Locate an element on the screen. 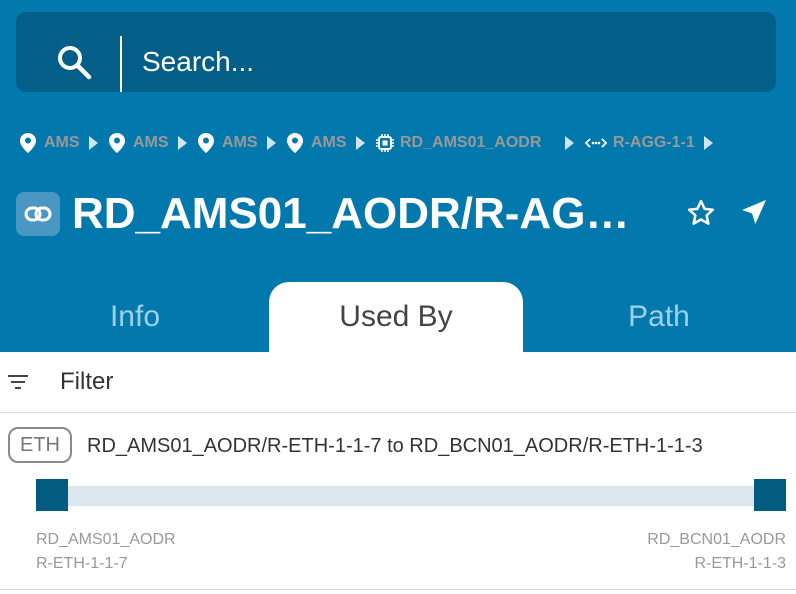 The image size is (796, 594). breadcrumb-item-3: AMS01 is located at coordinates (228, 143).